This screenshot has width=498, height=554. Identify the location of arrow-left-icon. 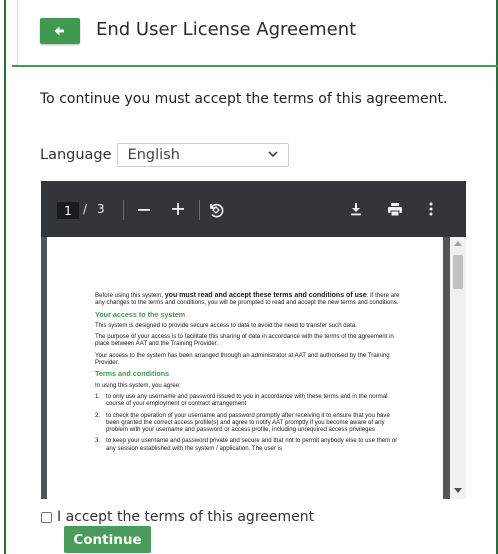
(59, 31).